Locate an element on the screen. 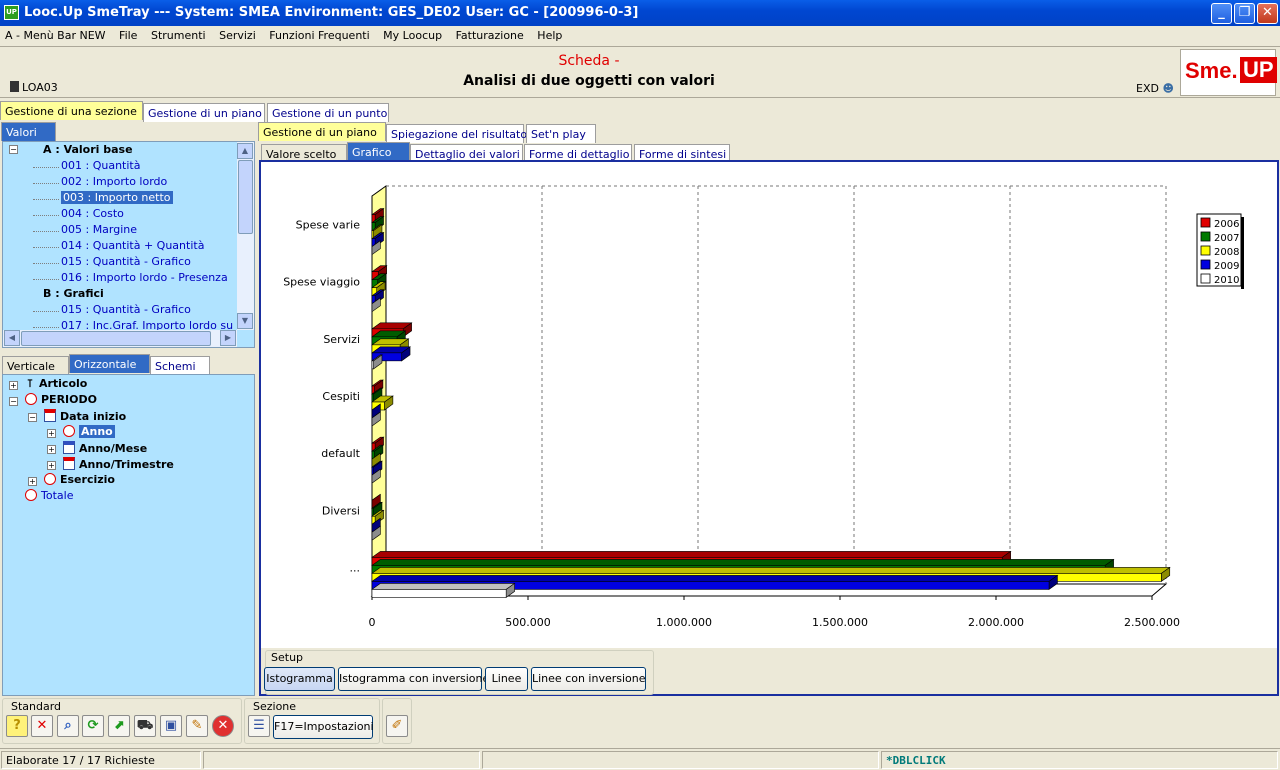  menu-help: Help is located at coordinates (549, 34).